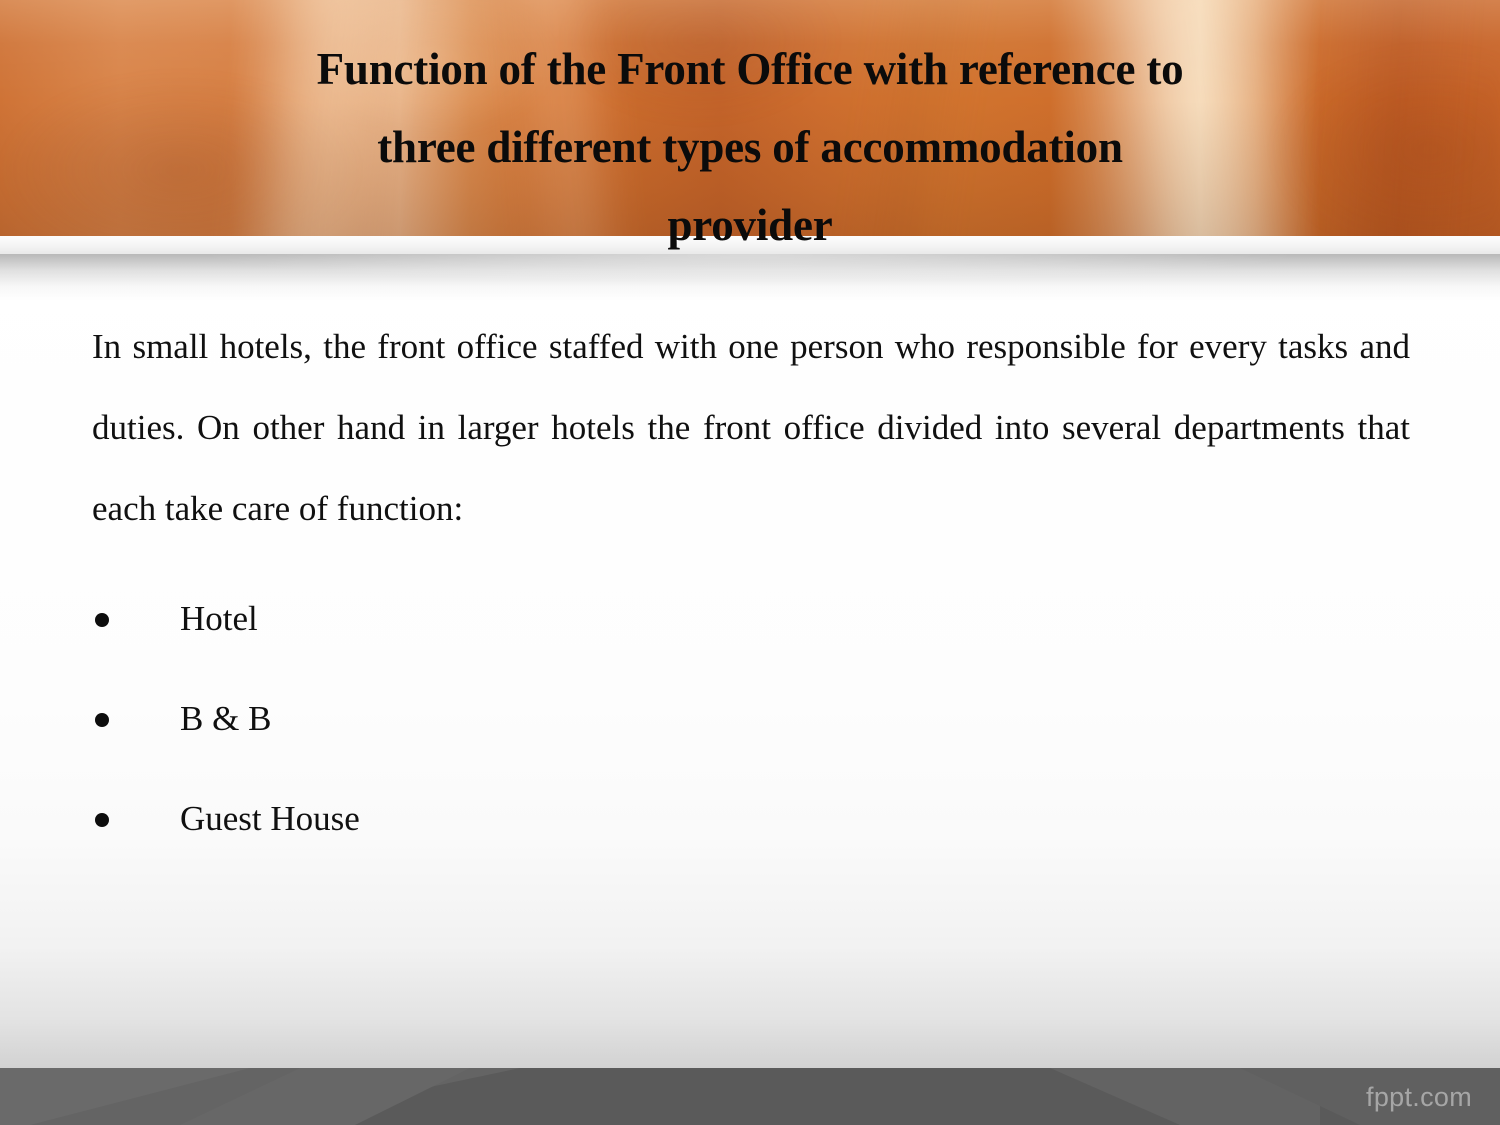 The width and height of the screenshot is (1500, 1125). Describe the element at coordinates (226, 718) in the screenshot. I see `list-item-label: B & B` at that location.